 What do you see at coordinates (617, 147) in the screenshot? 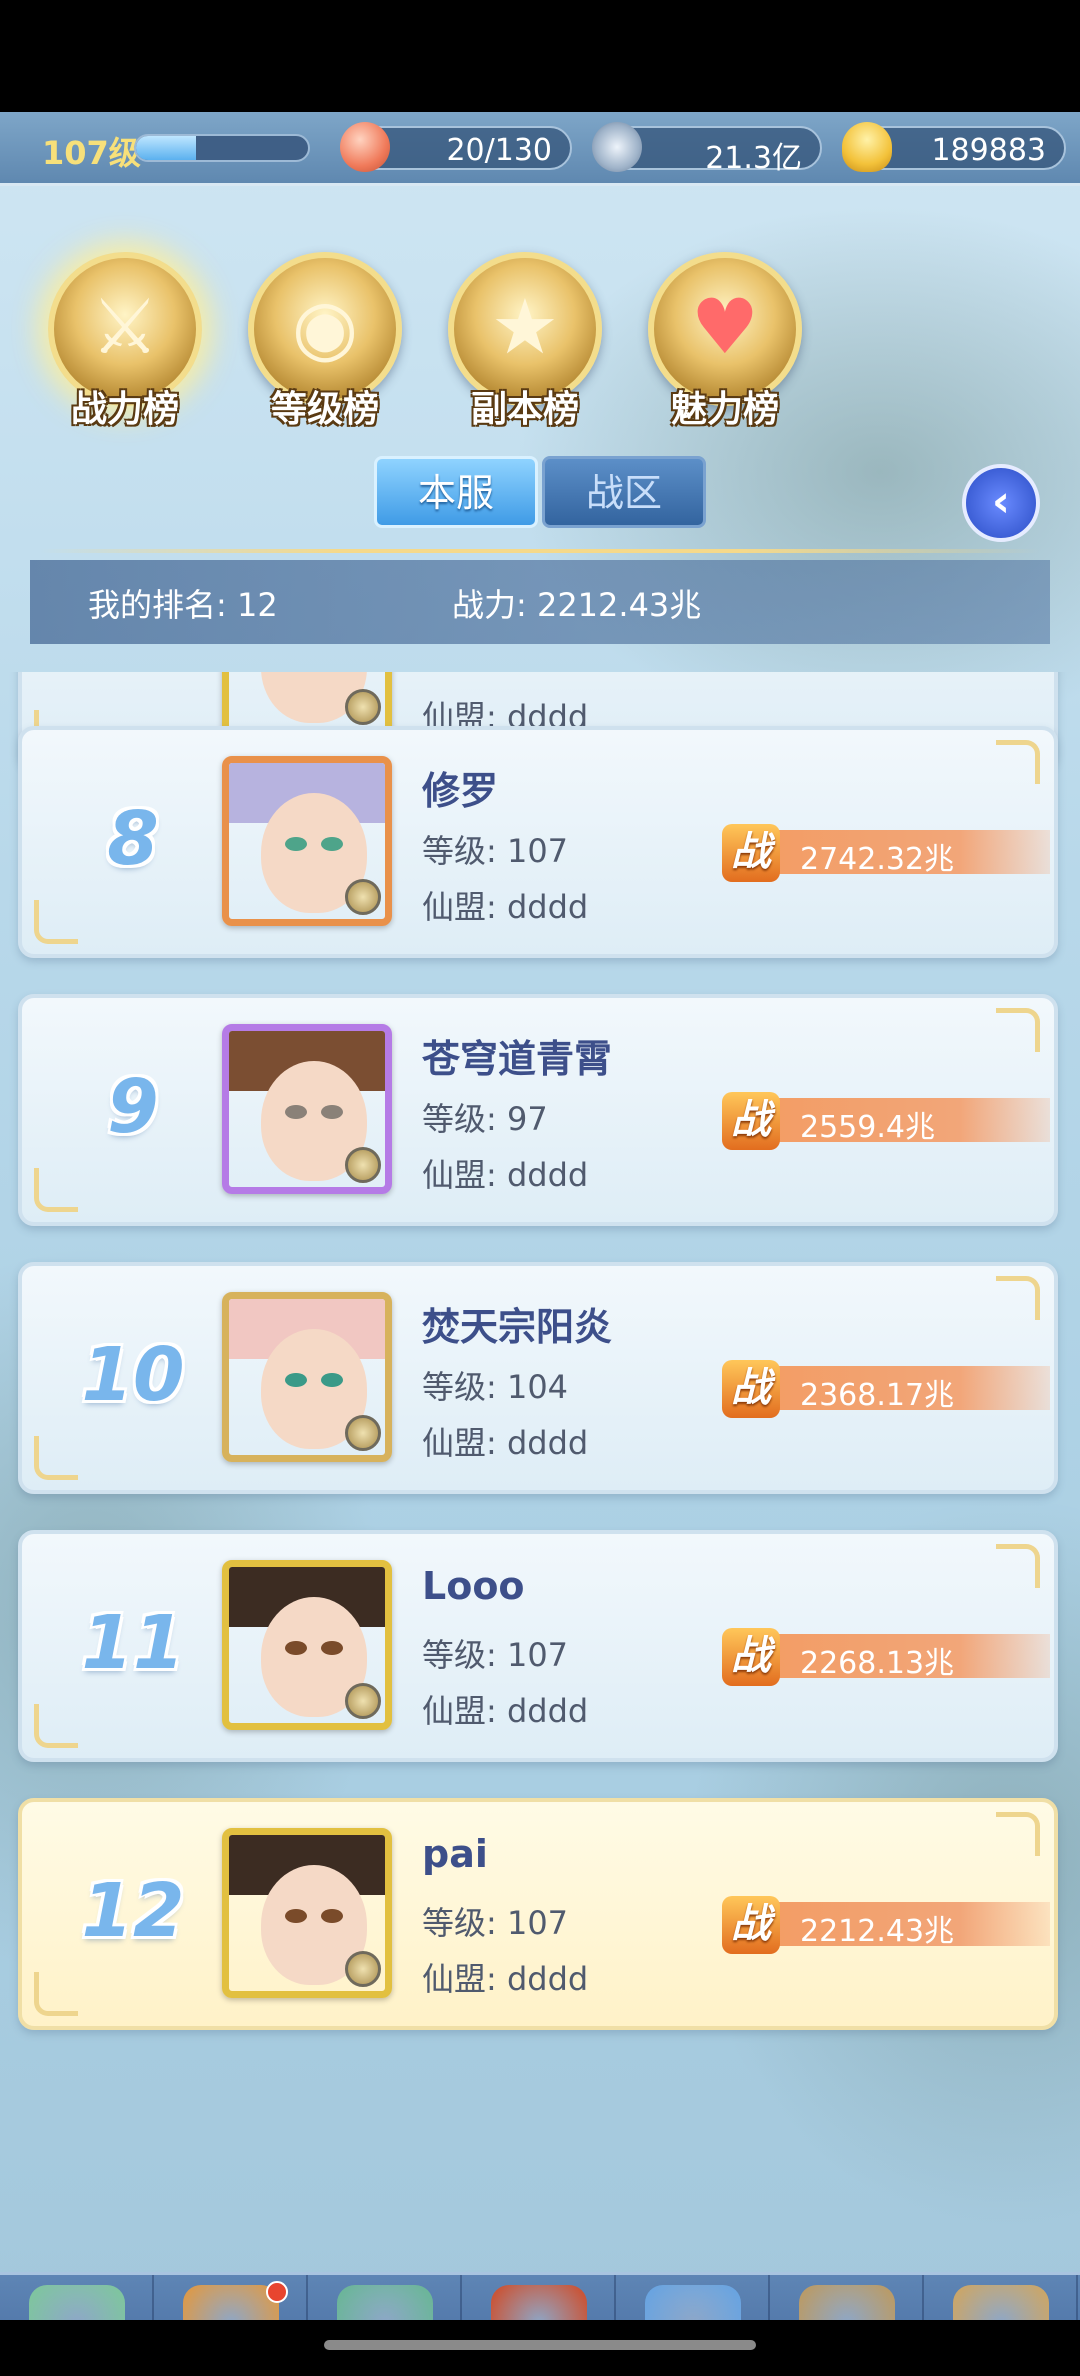
I see `silver-coin-icon` at bounding box center [617, 147].